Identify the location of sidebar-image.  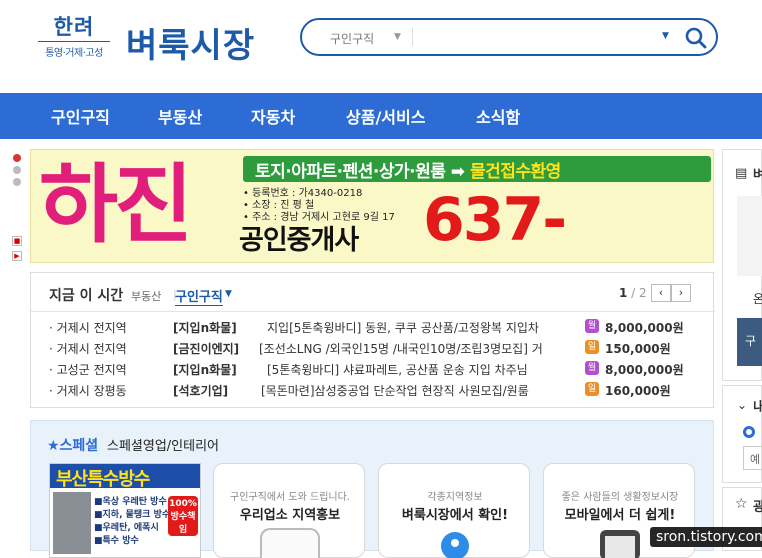
(749, 236).